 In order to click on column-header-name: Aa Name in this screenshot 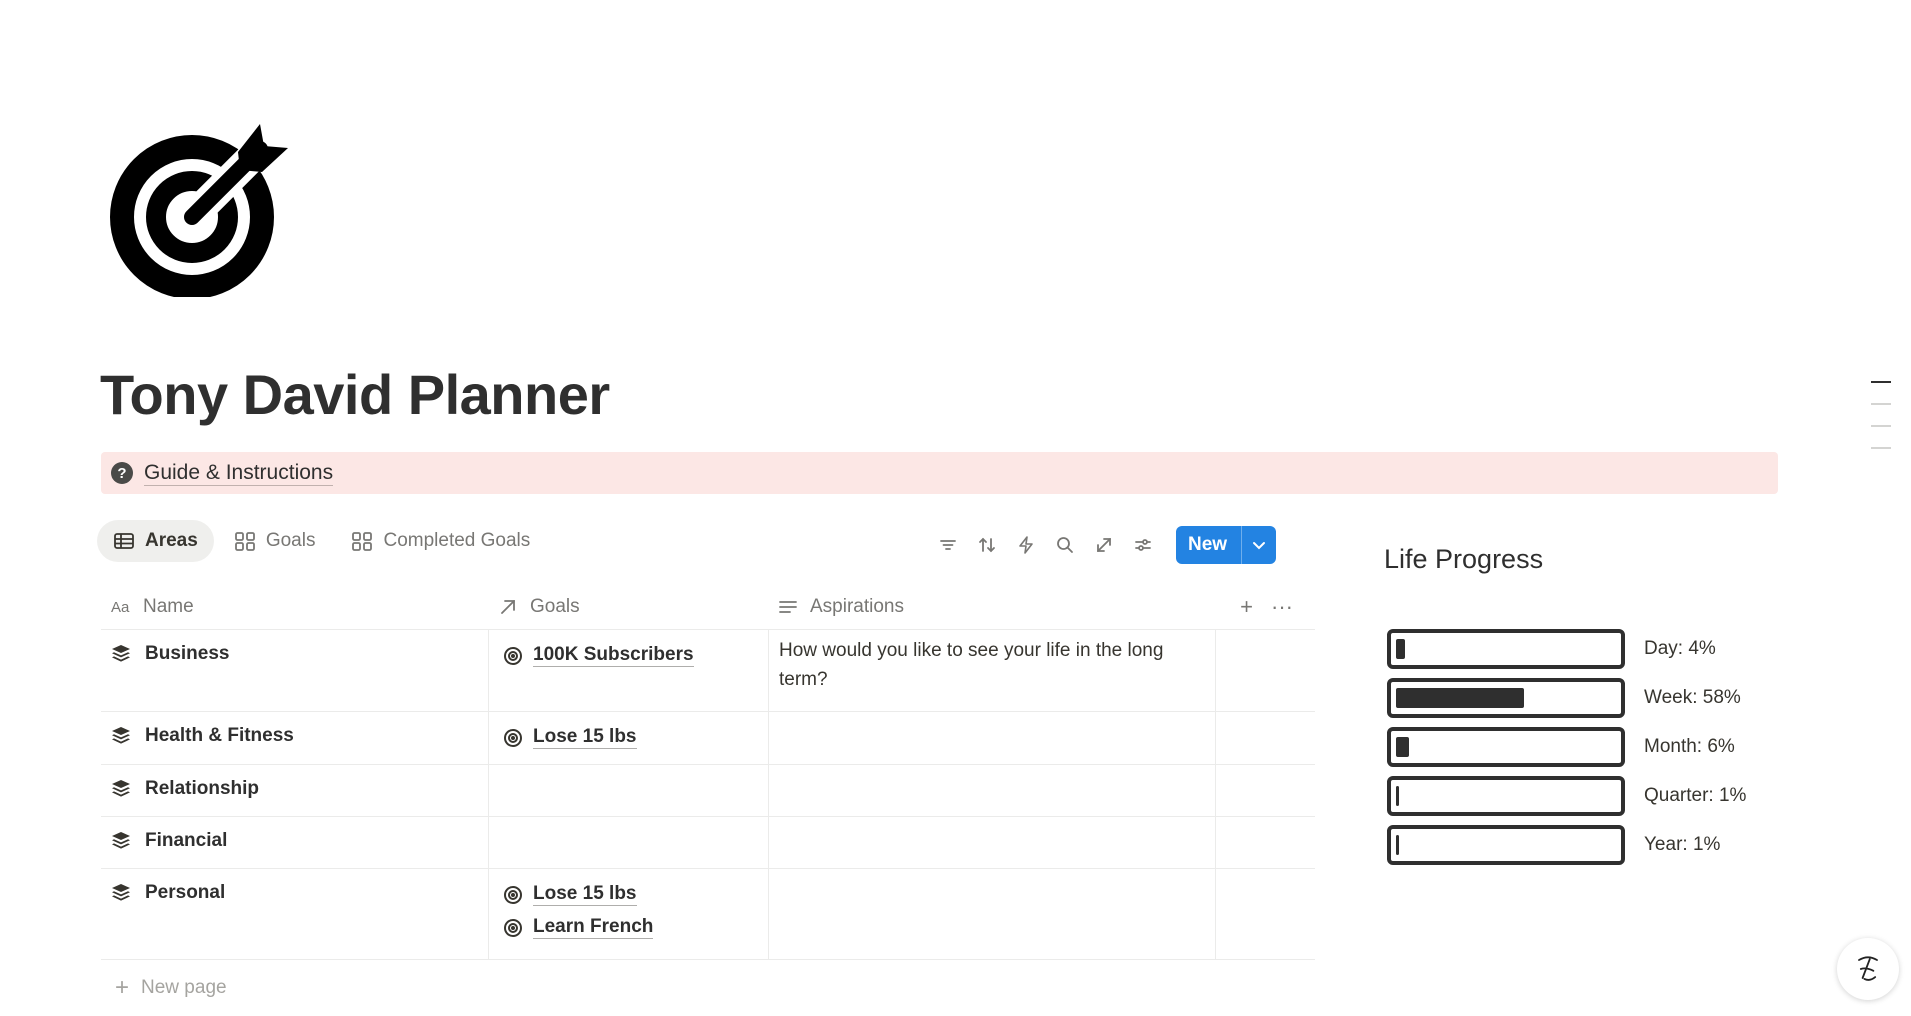, I will do `click(294, 607)`.